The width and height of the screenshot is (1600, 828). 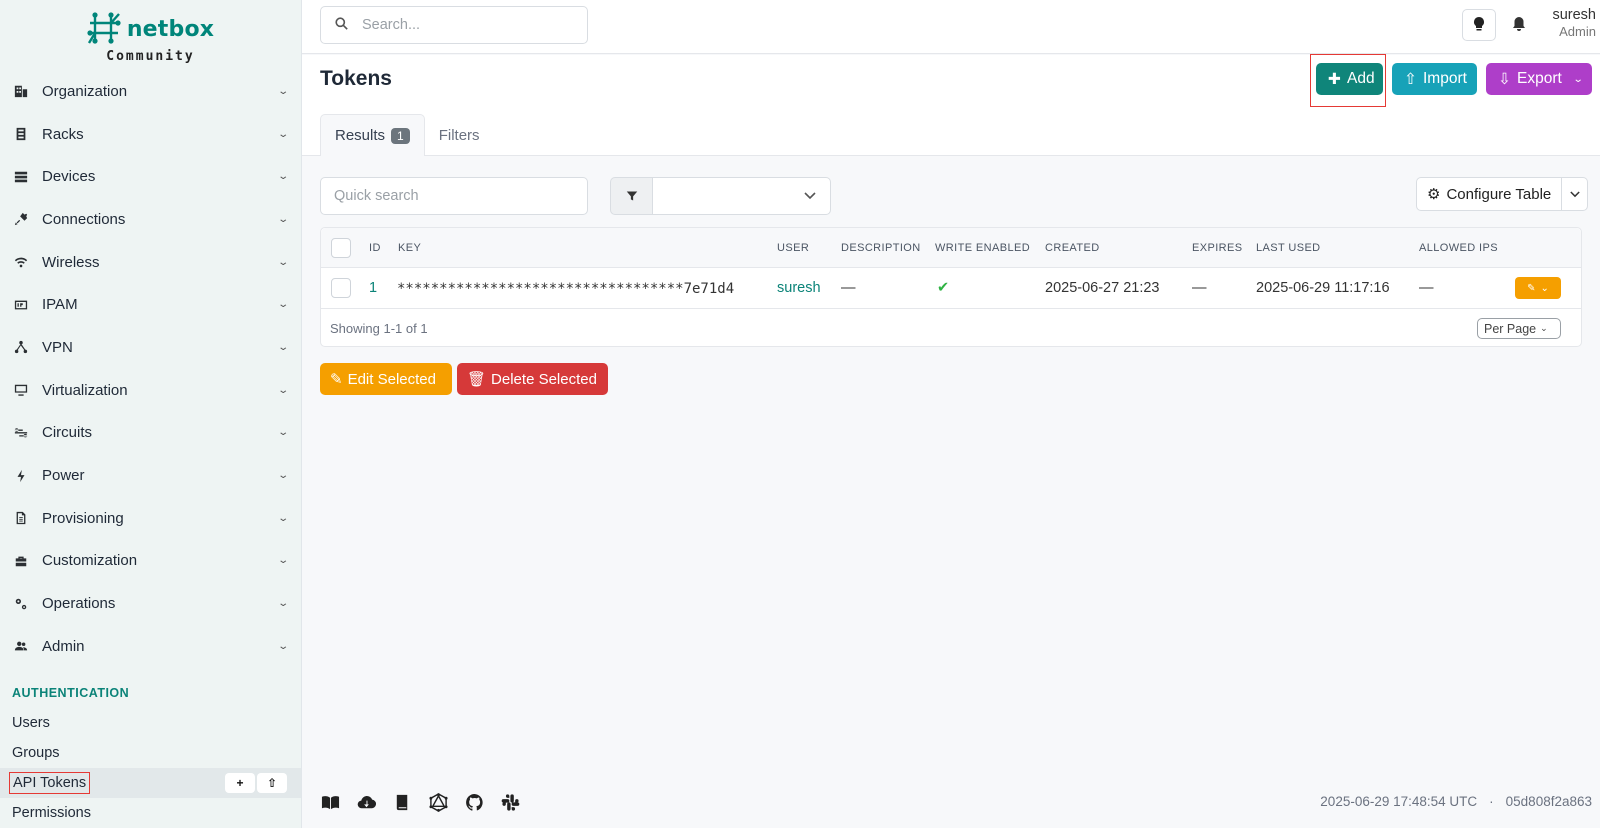 What do you see at coordinates (951, 27) in the screenshot?
I see `top-bar: Search... suresh Admin` at bounding box center [951, 27].